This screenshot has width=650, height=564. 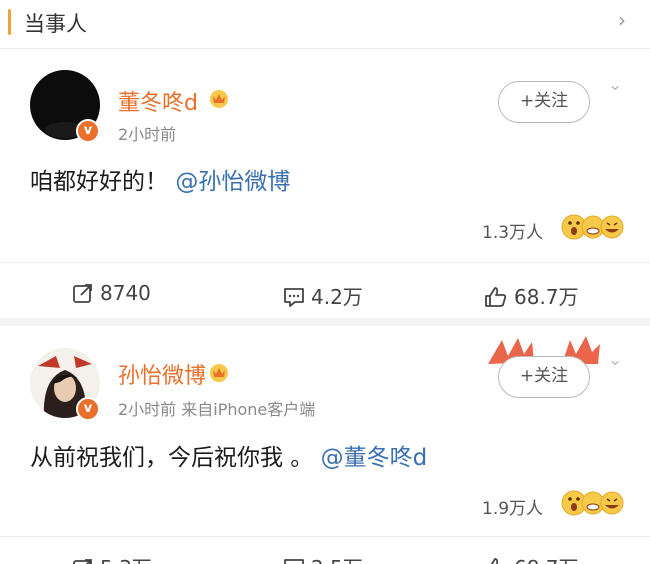 What do you see at coordinates (374, 458) in the screenshot?
I see `mention-link: @董冬咚d` at bounding box center [374, 458].